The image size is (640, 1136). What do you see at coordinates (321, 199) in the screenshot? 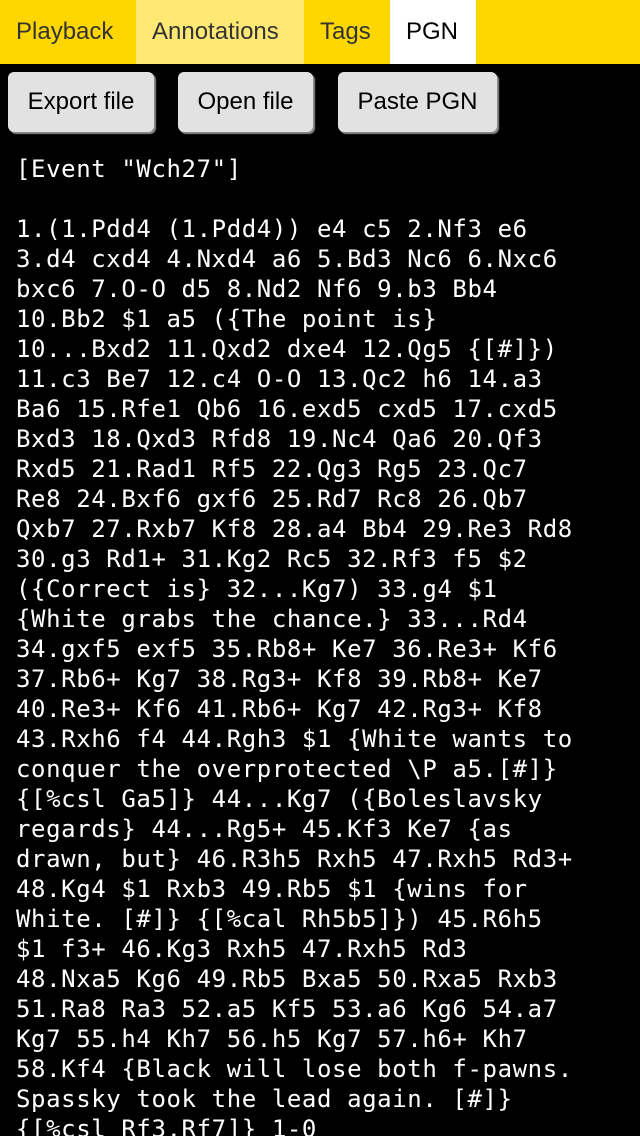
I see `pgn-line` at bounding box center [321, 199].